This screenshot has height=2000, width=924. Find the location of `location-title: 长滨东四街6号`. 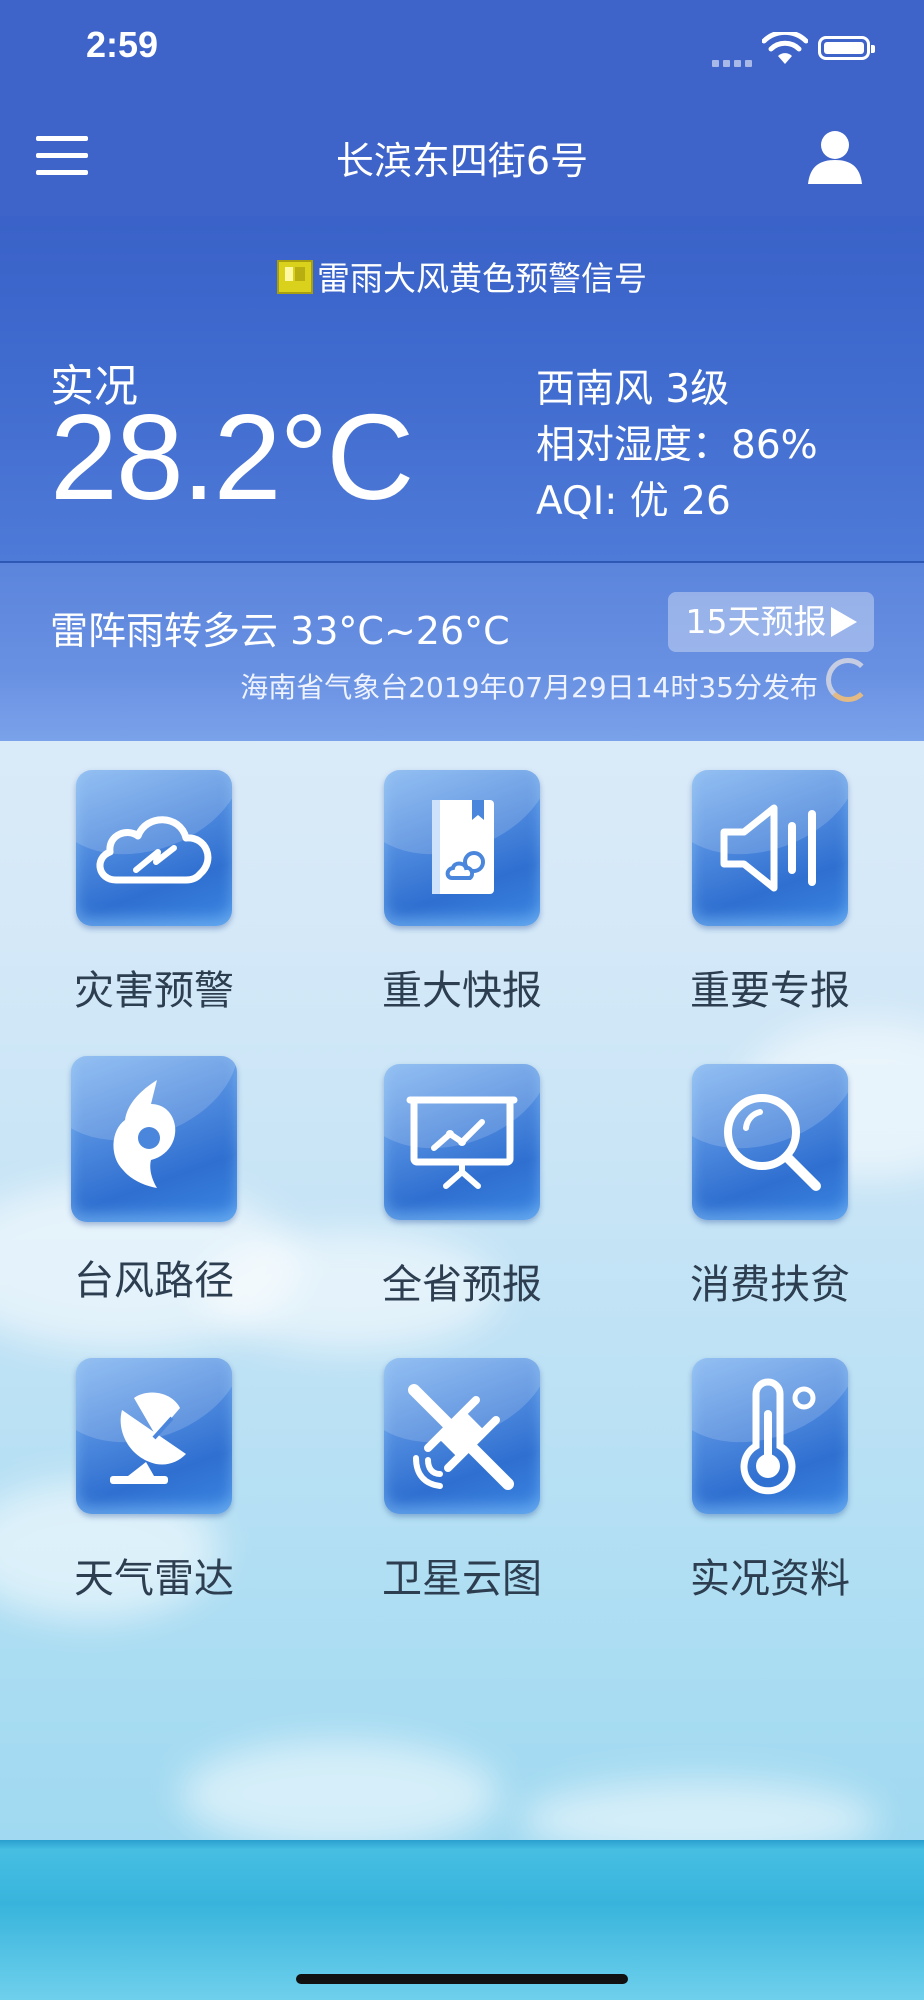

location-title: 长滨东四街6号 is located at coordinates (462, 157).